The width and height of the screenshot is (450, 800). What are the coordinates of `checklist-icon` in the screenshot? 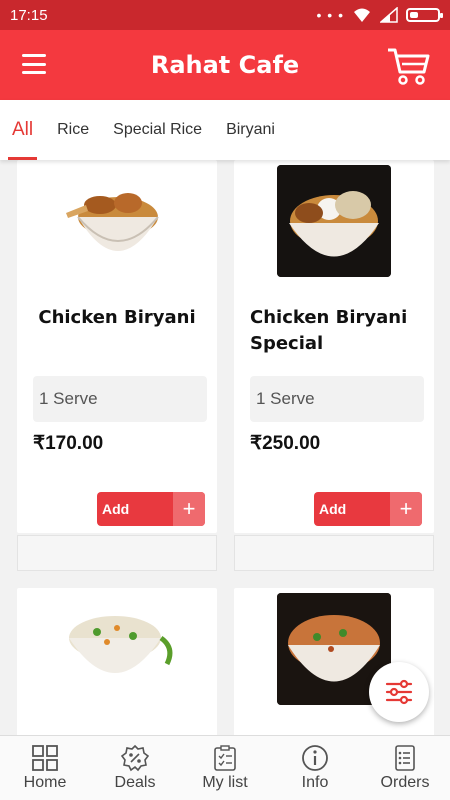 It's located at (225, 758).